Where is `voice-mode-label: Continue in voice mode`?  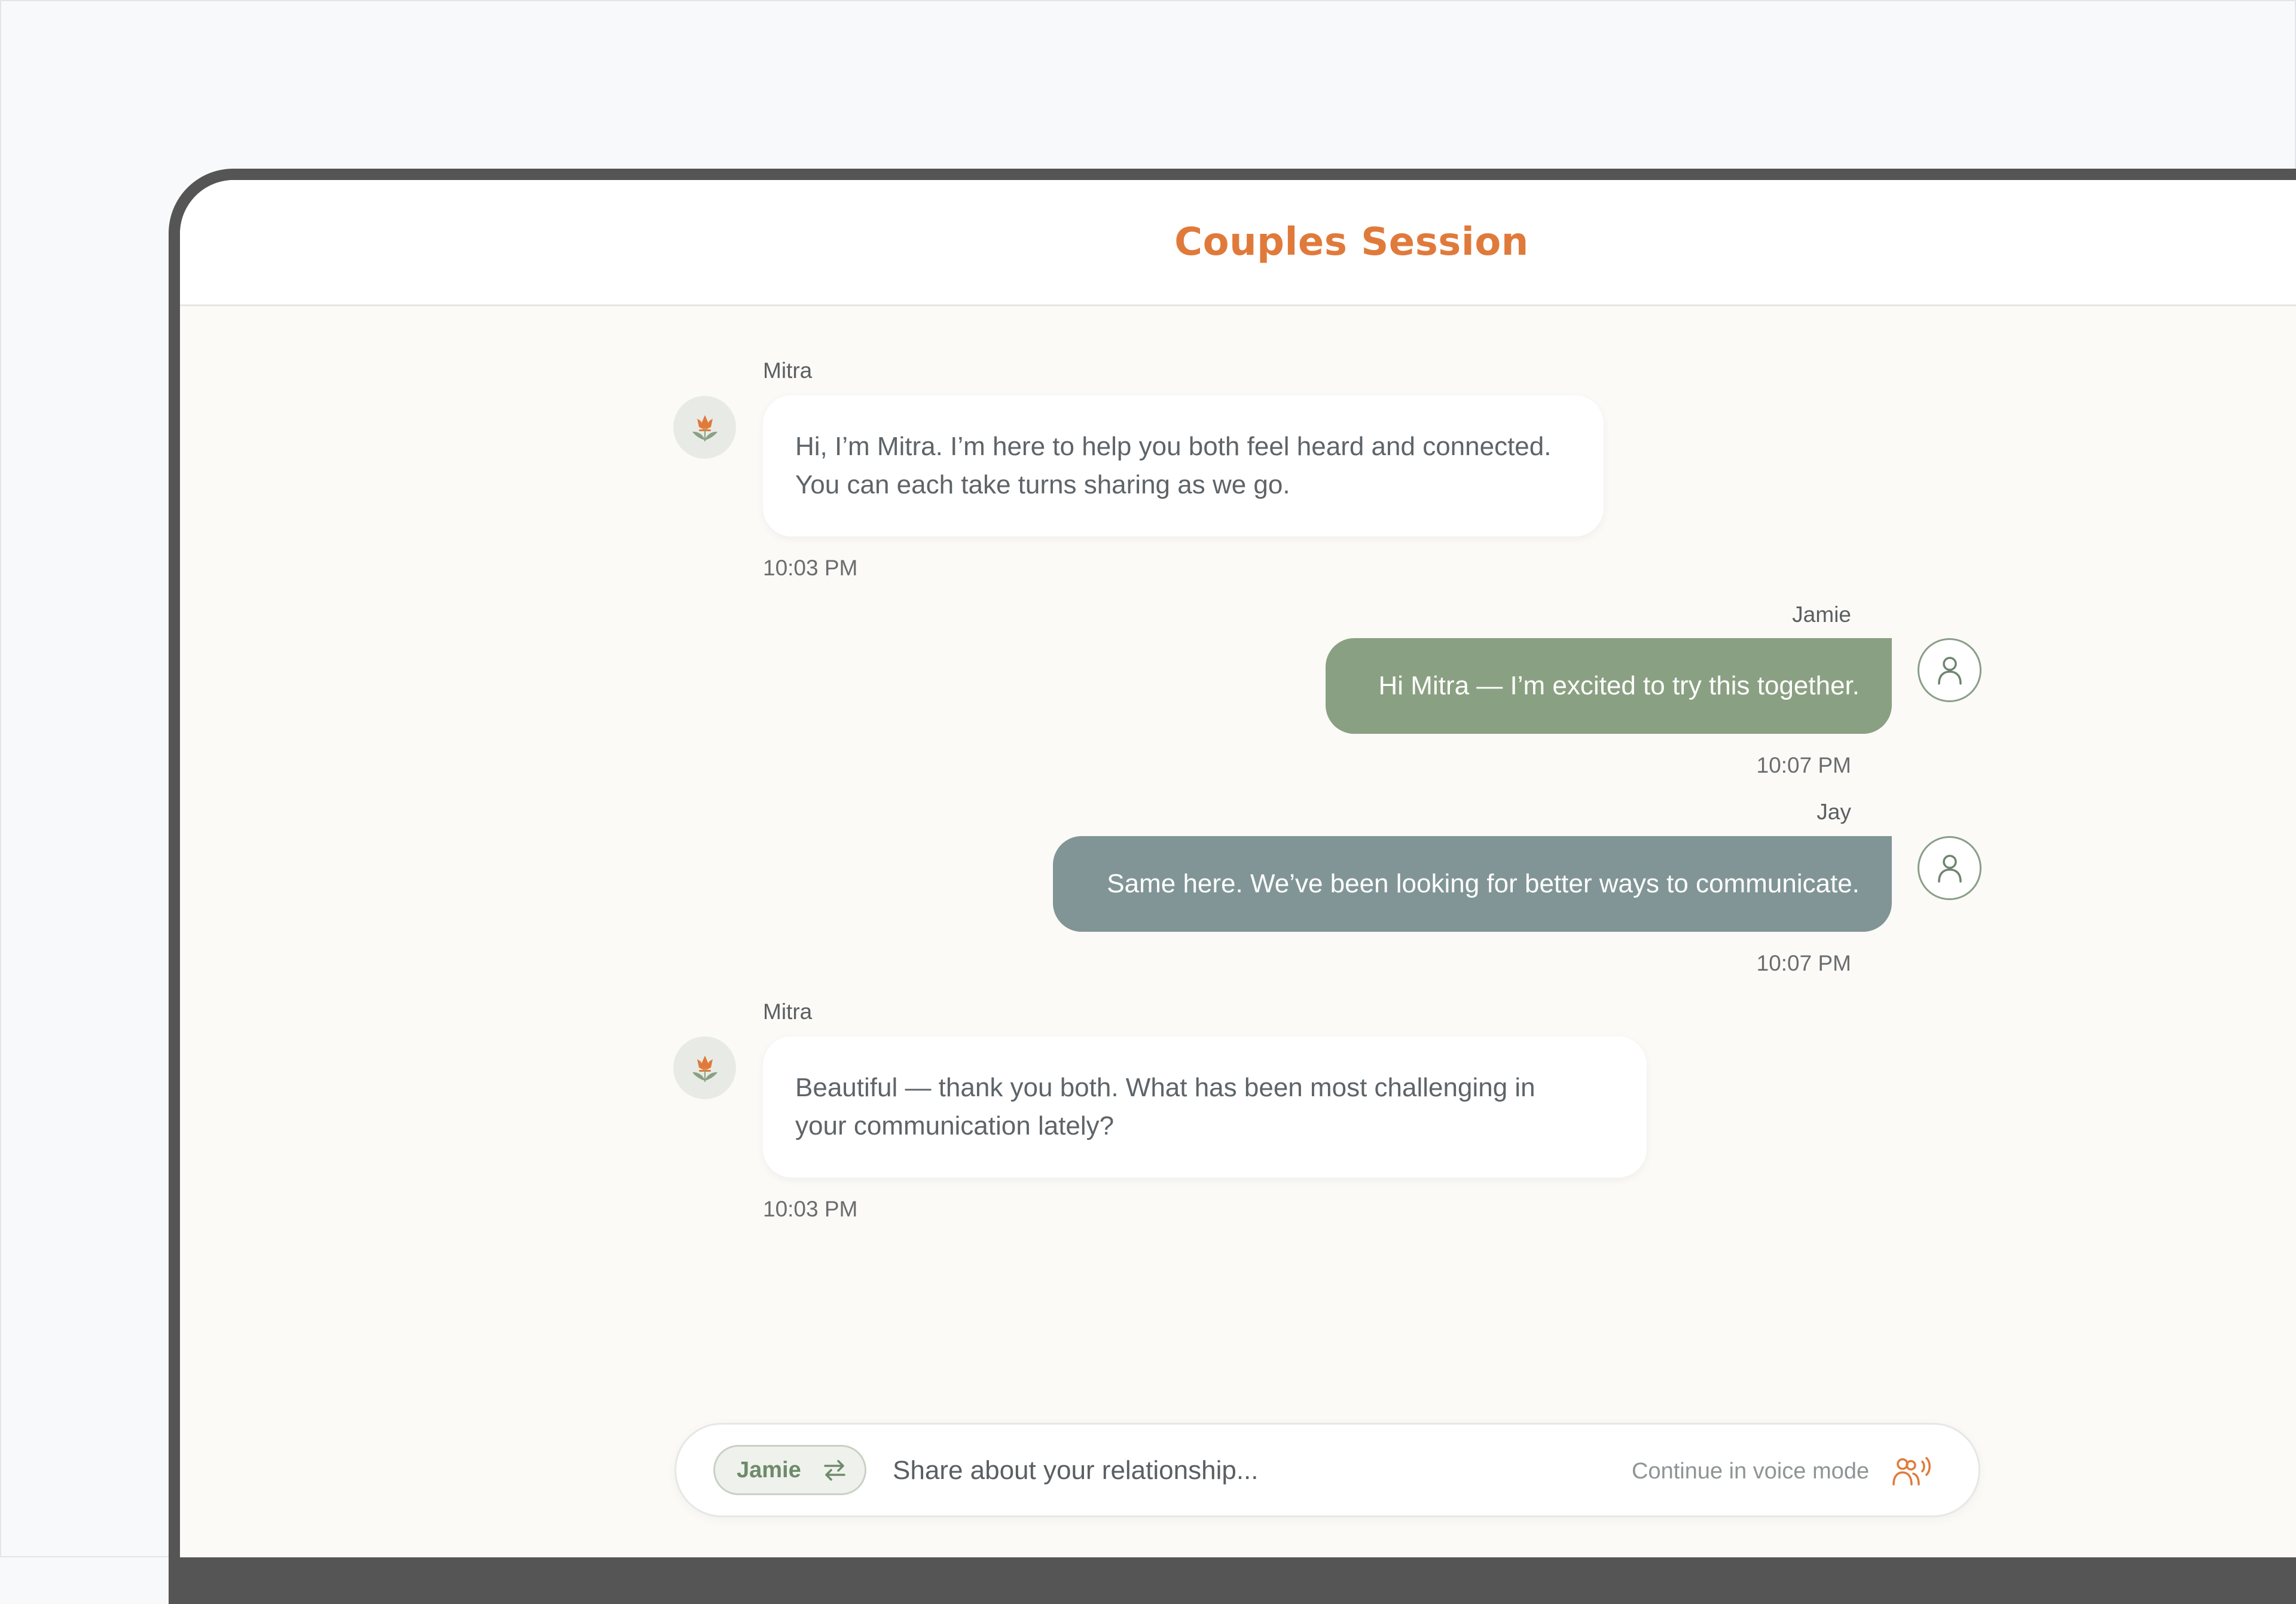
voice-mode-label: Continue in voice mode is located at coordinates (1751, 1471).